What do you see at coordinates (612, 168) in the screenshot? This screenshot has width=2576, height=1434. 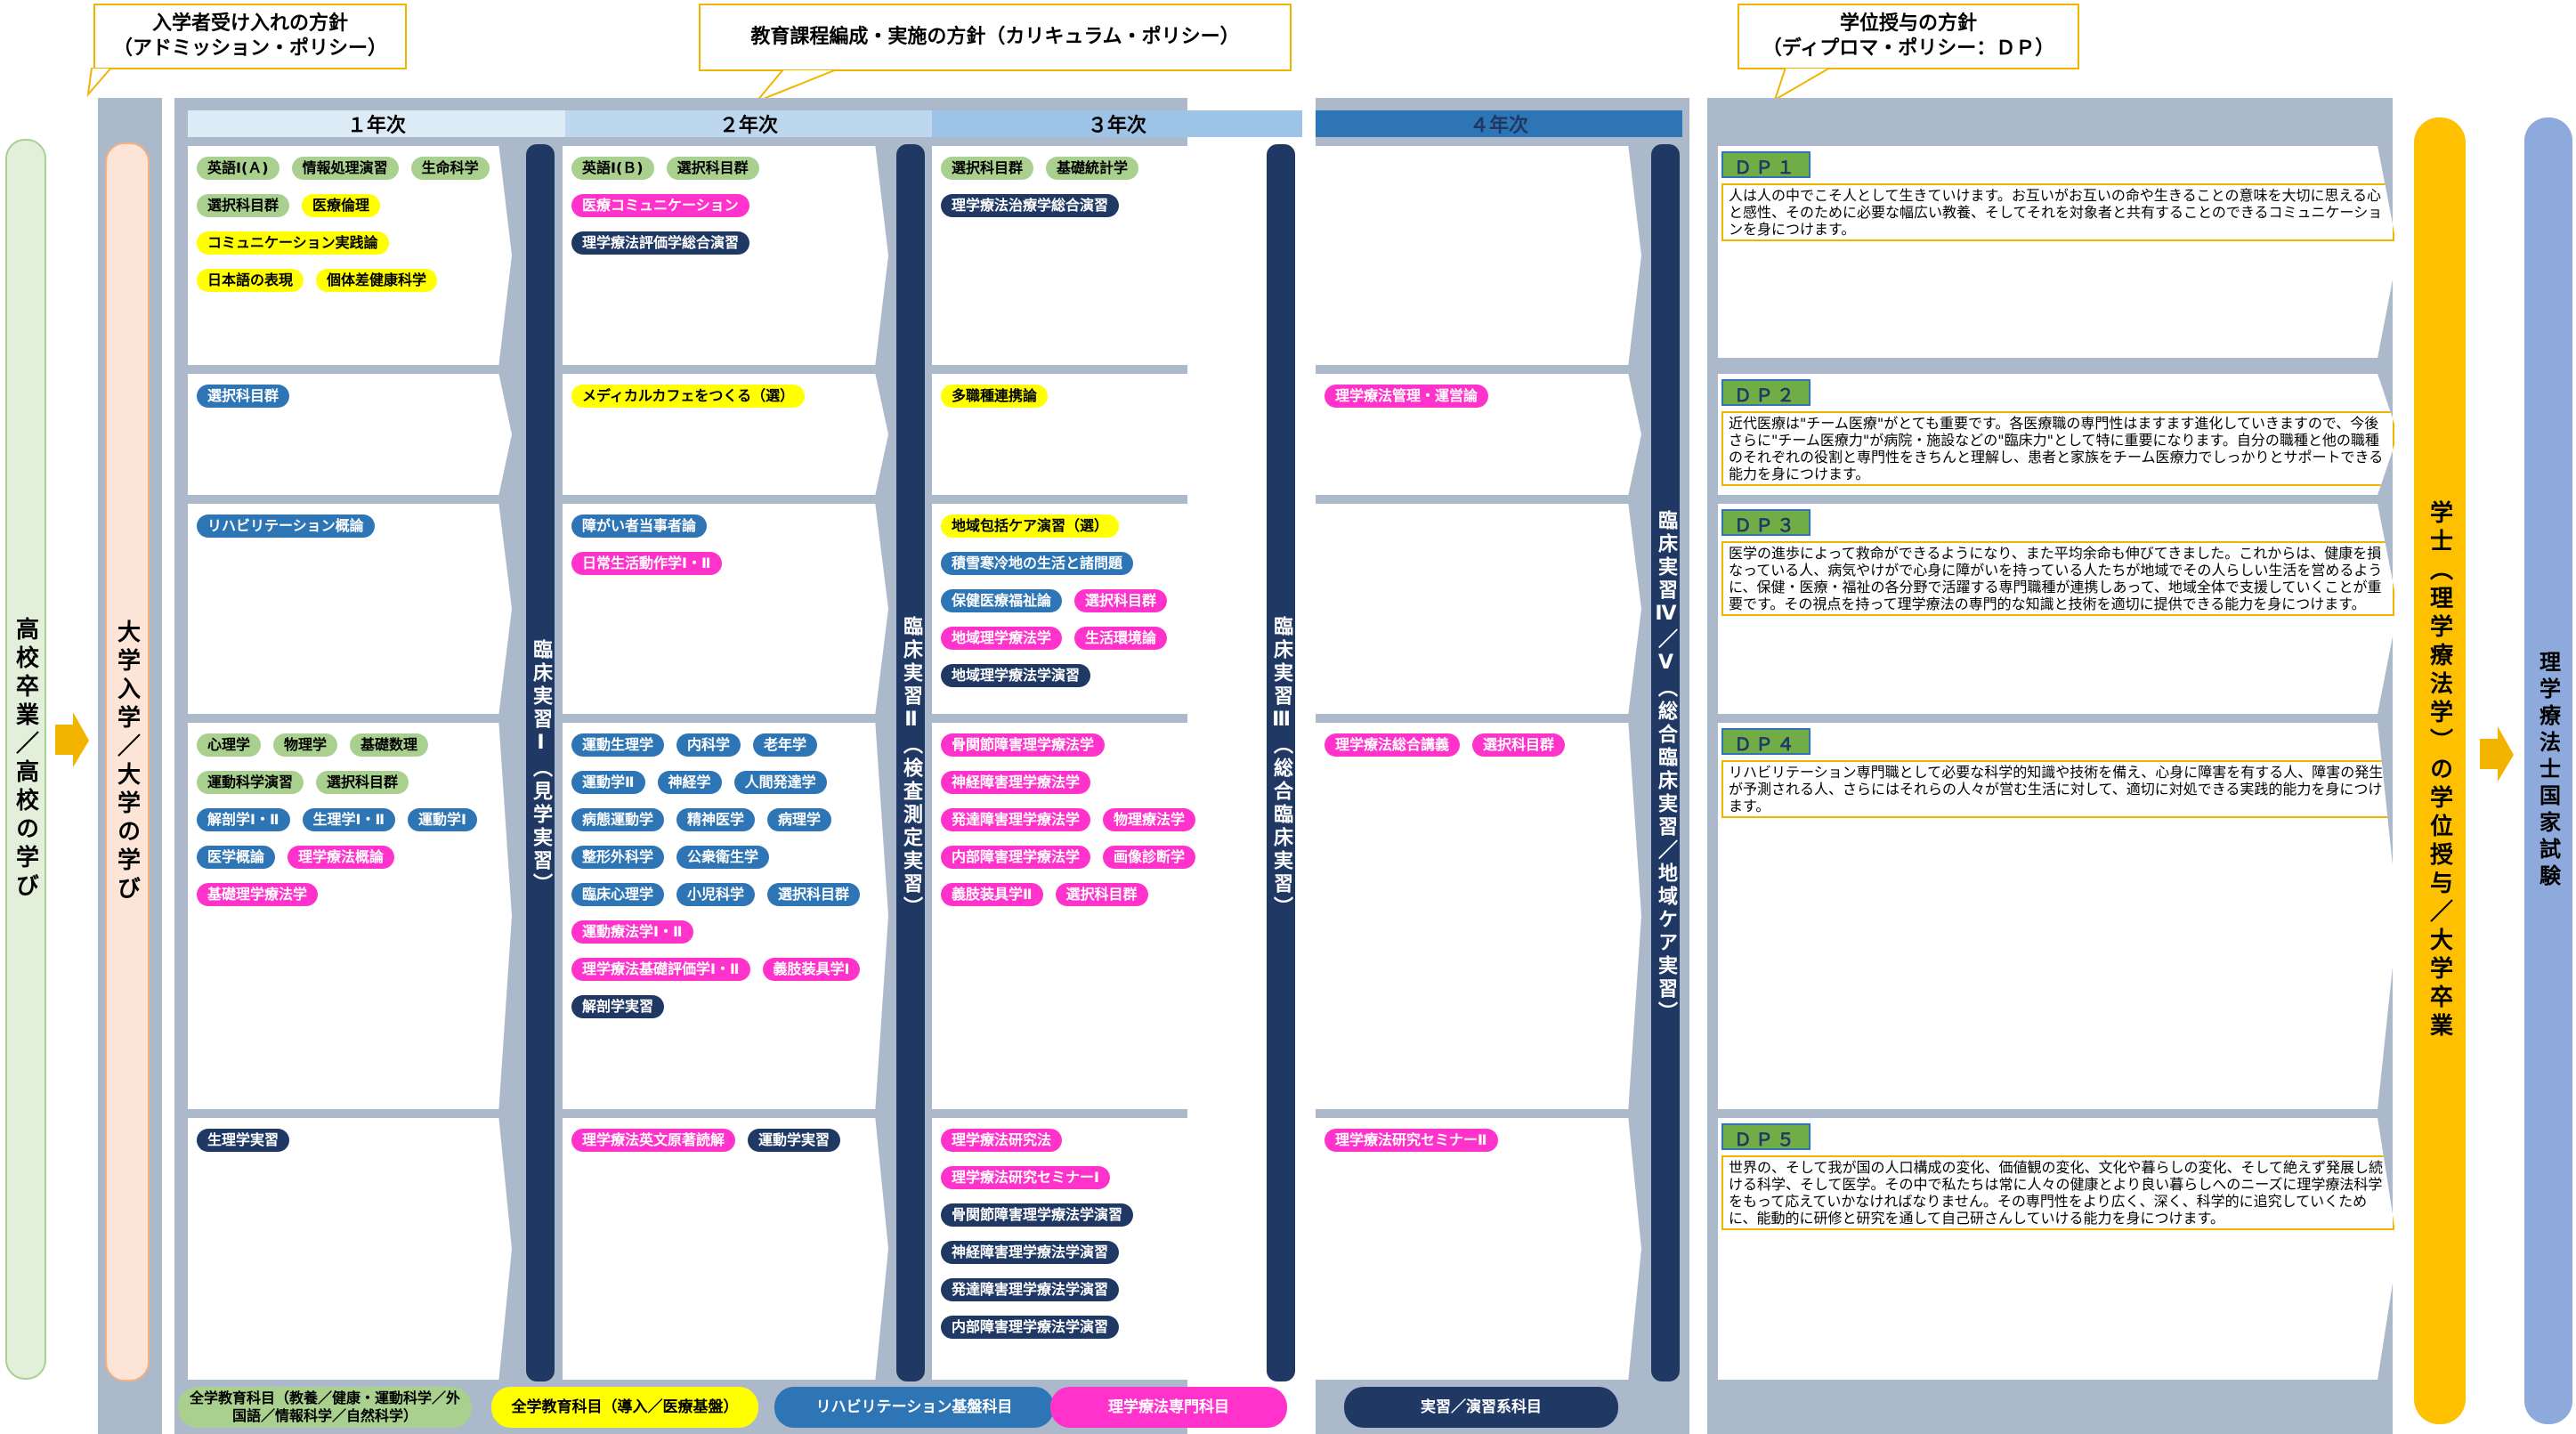 I see `course-pill: 英語Ⅰ(Ｂ)` at bounding box center [612, 168].